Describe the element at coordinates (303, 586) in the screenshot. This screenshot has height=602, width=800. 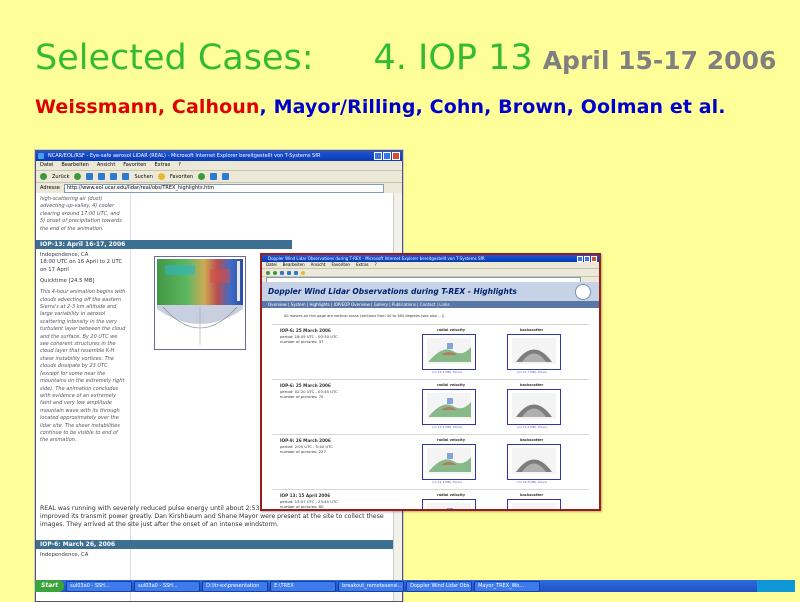
I see `taskbar-button: E:\TREX` at that location.